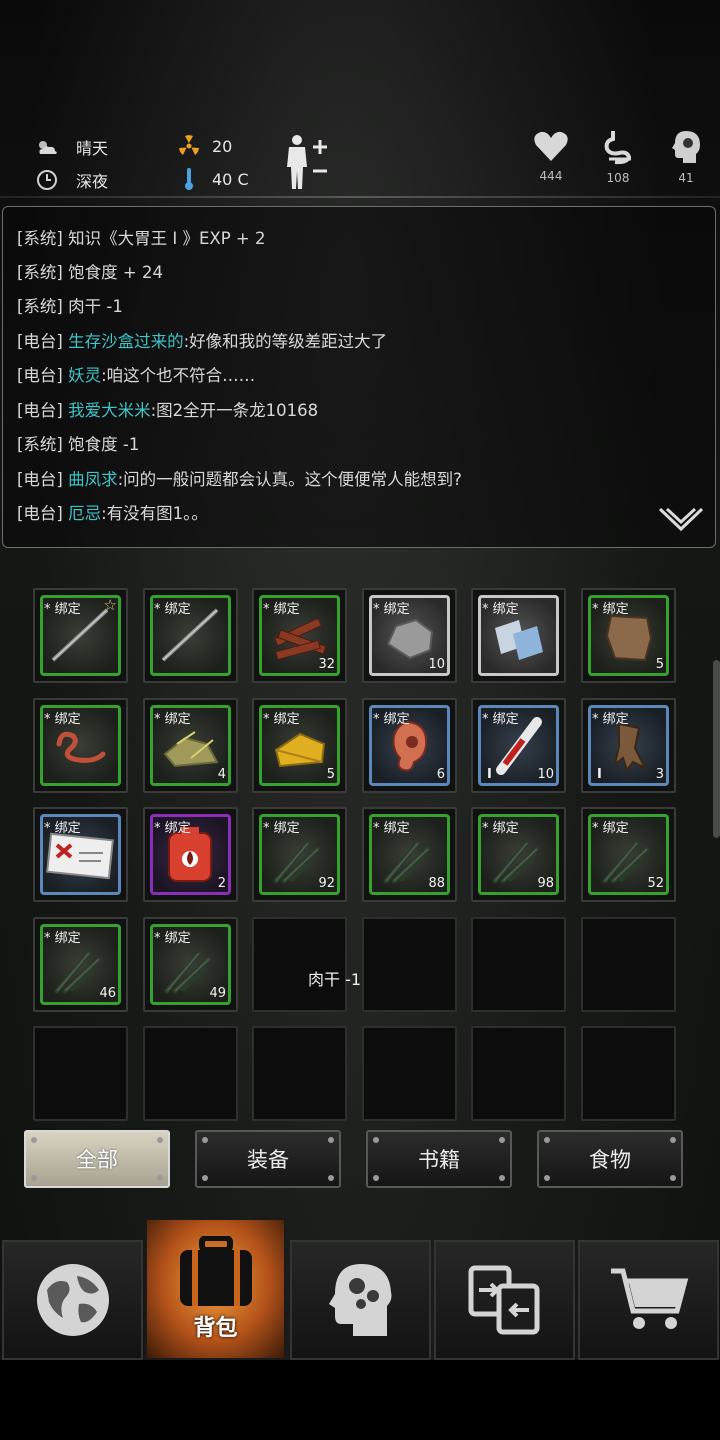 The image size is (720, 1440). I want to click on inventory-slot: * 绑定 32, so click(299, 635).